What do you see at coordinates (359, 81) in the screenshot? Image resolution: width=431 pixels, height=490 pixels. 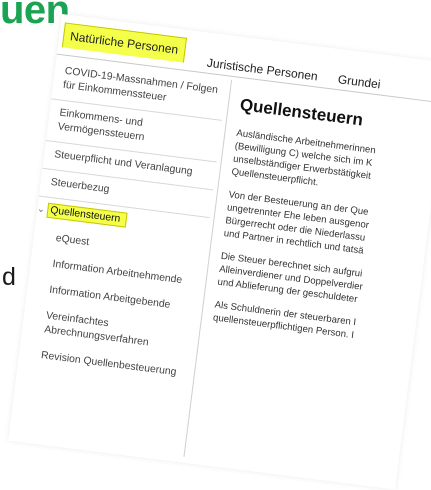 I see `tab-grundeigentum: Grundei` at bounding box center [359, 81].